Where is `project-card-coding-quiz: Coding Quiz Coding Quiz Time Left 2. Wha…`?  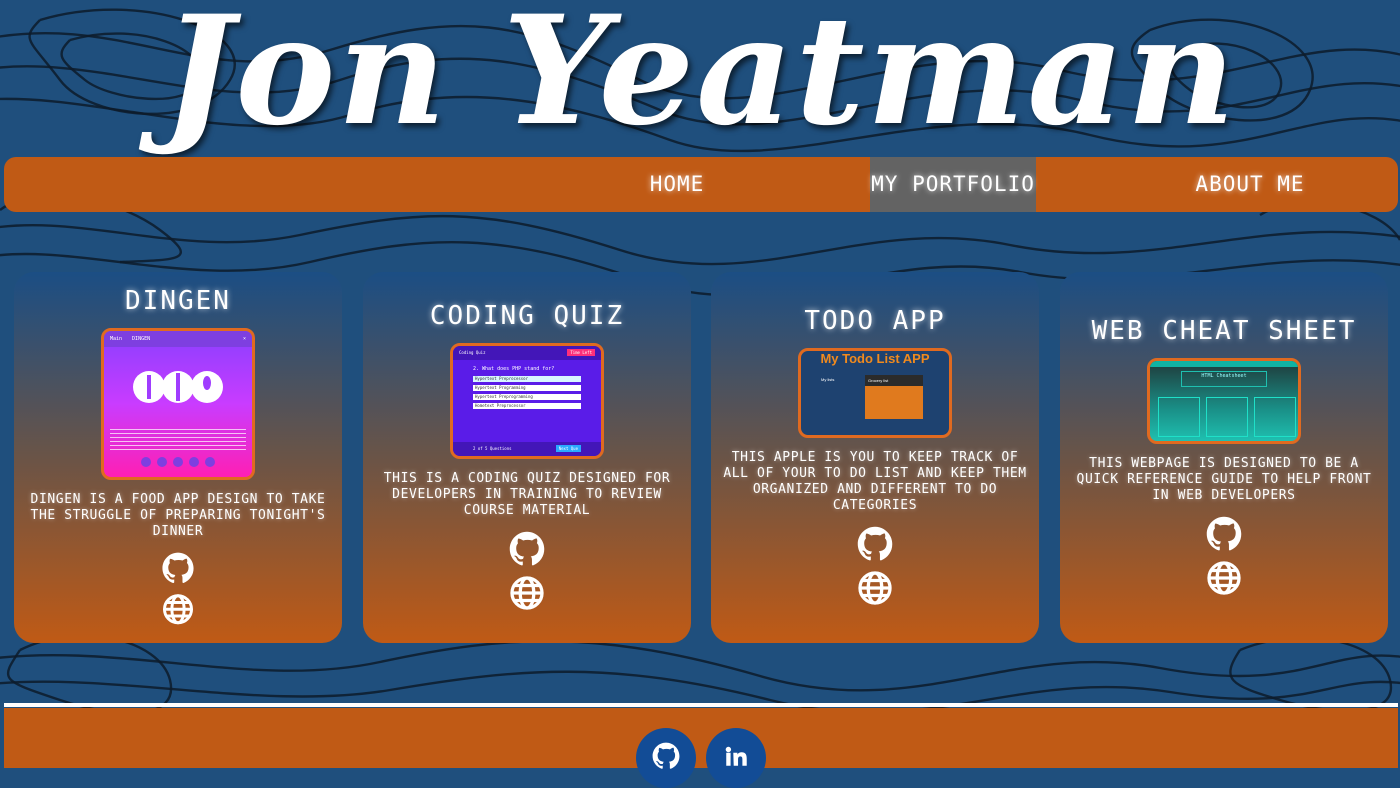 project-card-coding-quiz: Coding Quiz Coding Quiz Time Left 2. Wha… is located at coordinates (527, 457).